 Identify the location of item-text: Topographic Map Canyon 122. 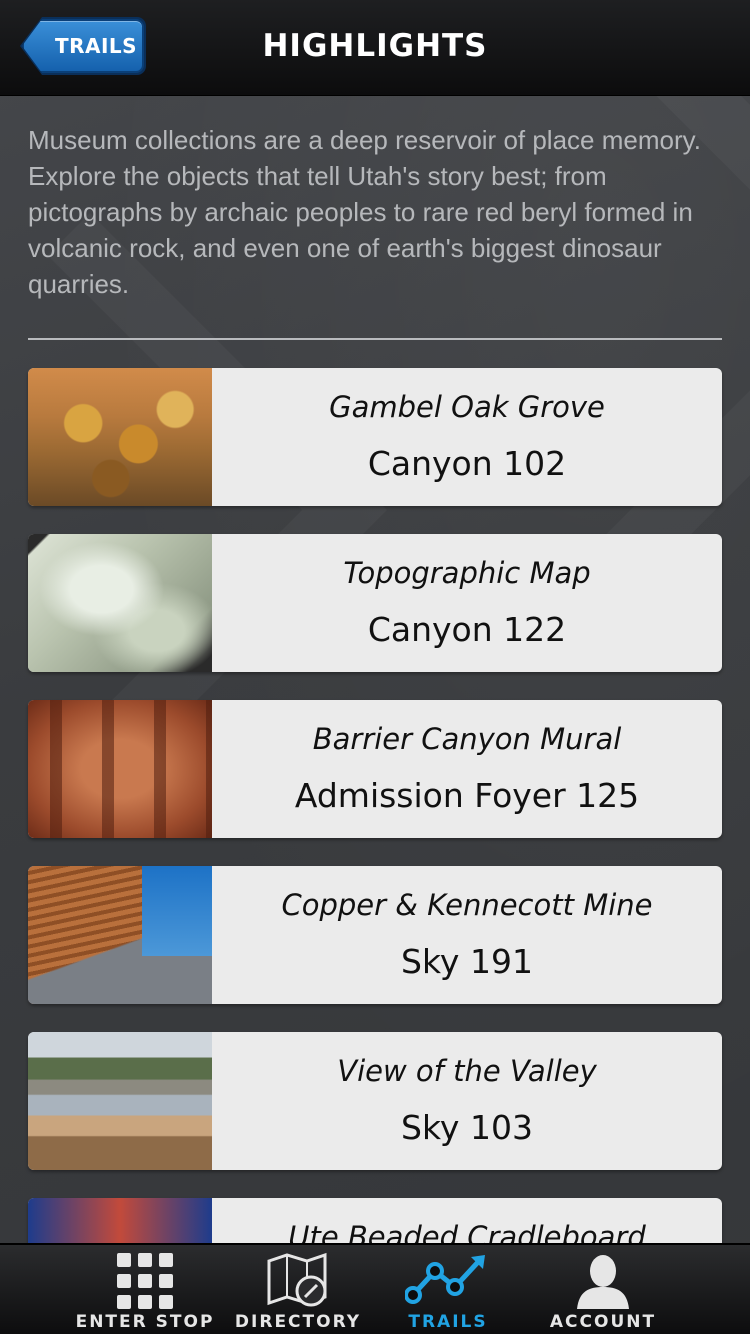
(467, 603).